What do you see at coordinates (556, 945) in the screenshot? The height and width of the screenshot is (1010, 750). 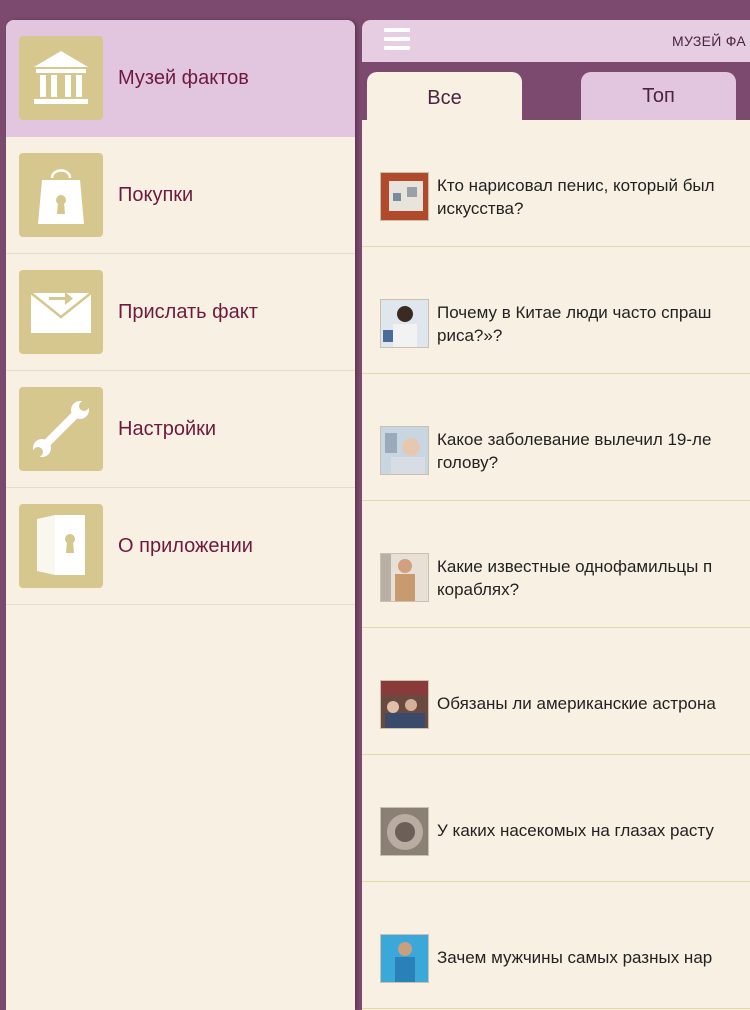 I see `list-item: Зачем мужчины самых разных нар` at bounding box center [556, 945].